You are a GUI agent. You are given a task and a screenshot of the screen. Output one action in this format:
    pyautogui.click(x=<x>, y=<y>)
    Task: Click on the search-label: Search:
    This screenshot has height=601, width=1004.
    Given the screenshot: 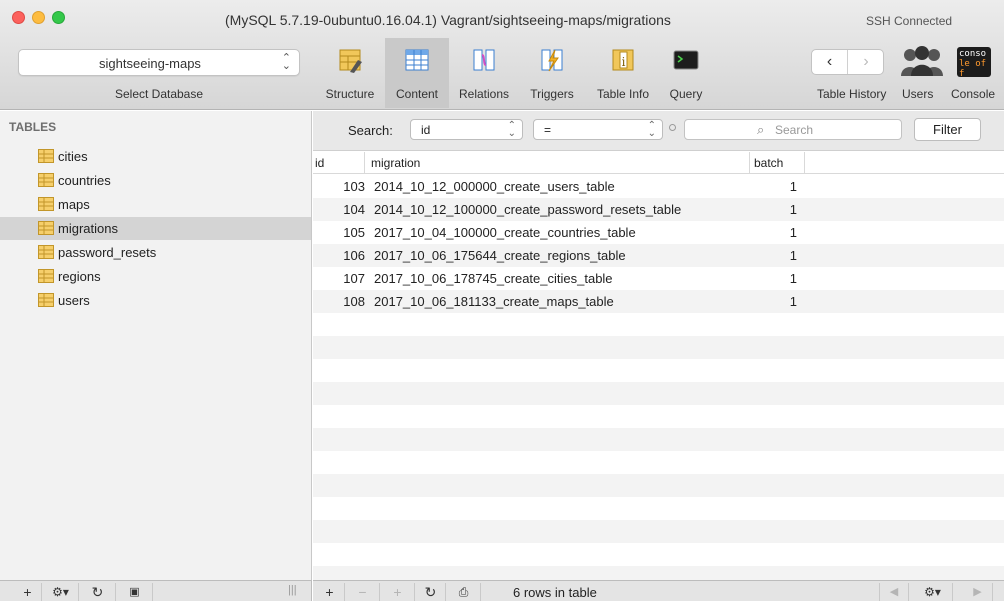 What is the action you would take?
    pyautogui.click(x=370, y=130)
    